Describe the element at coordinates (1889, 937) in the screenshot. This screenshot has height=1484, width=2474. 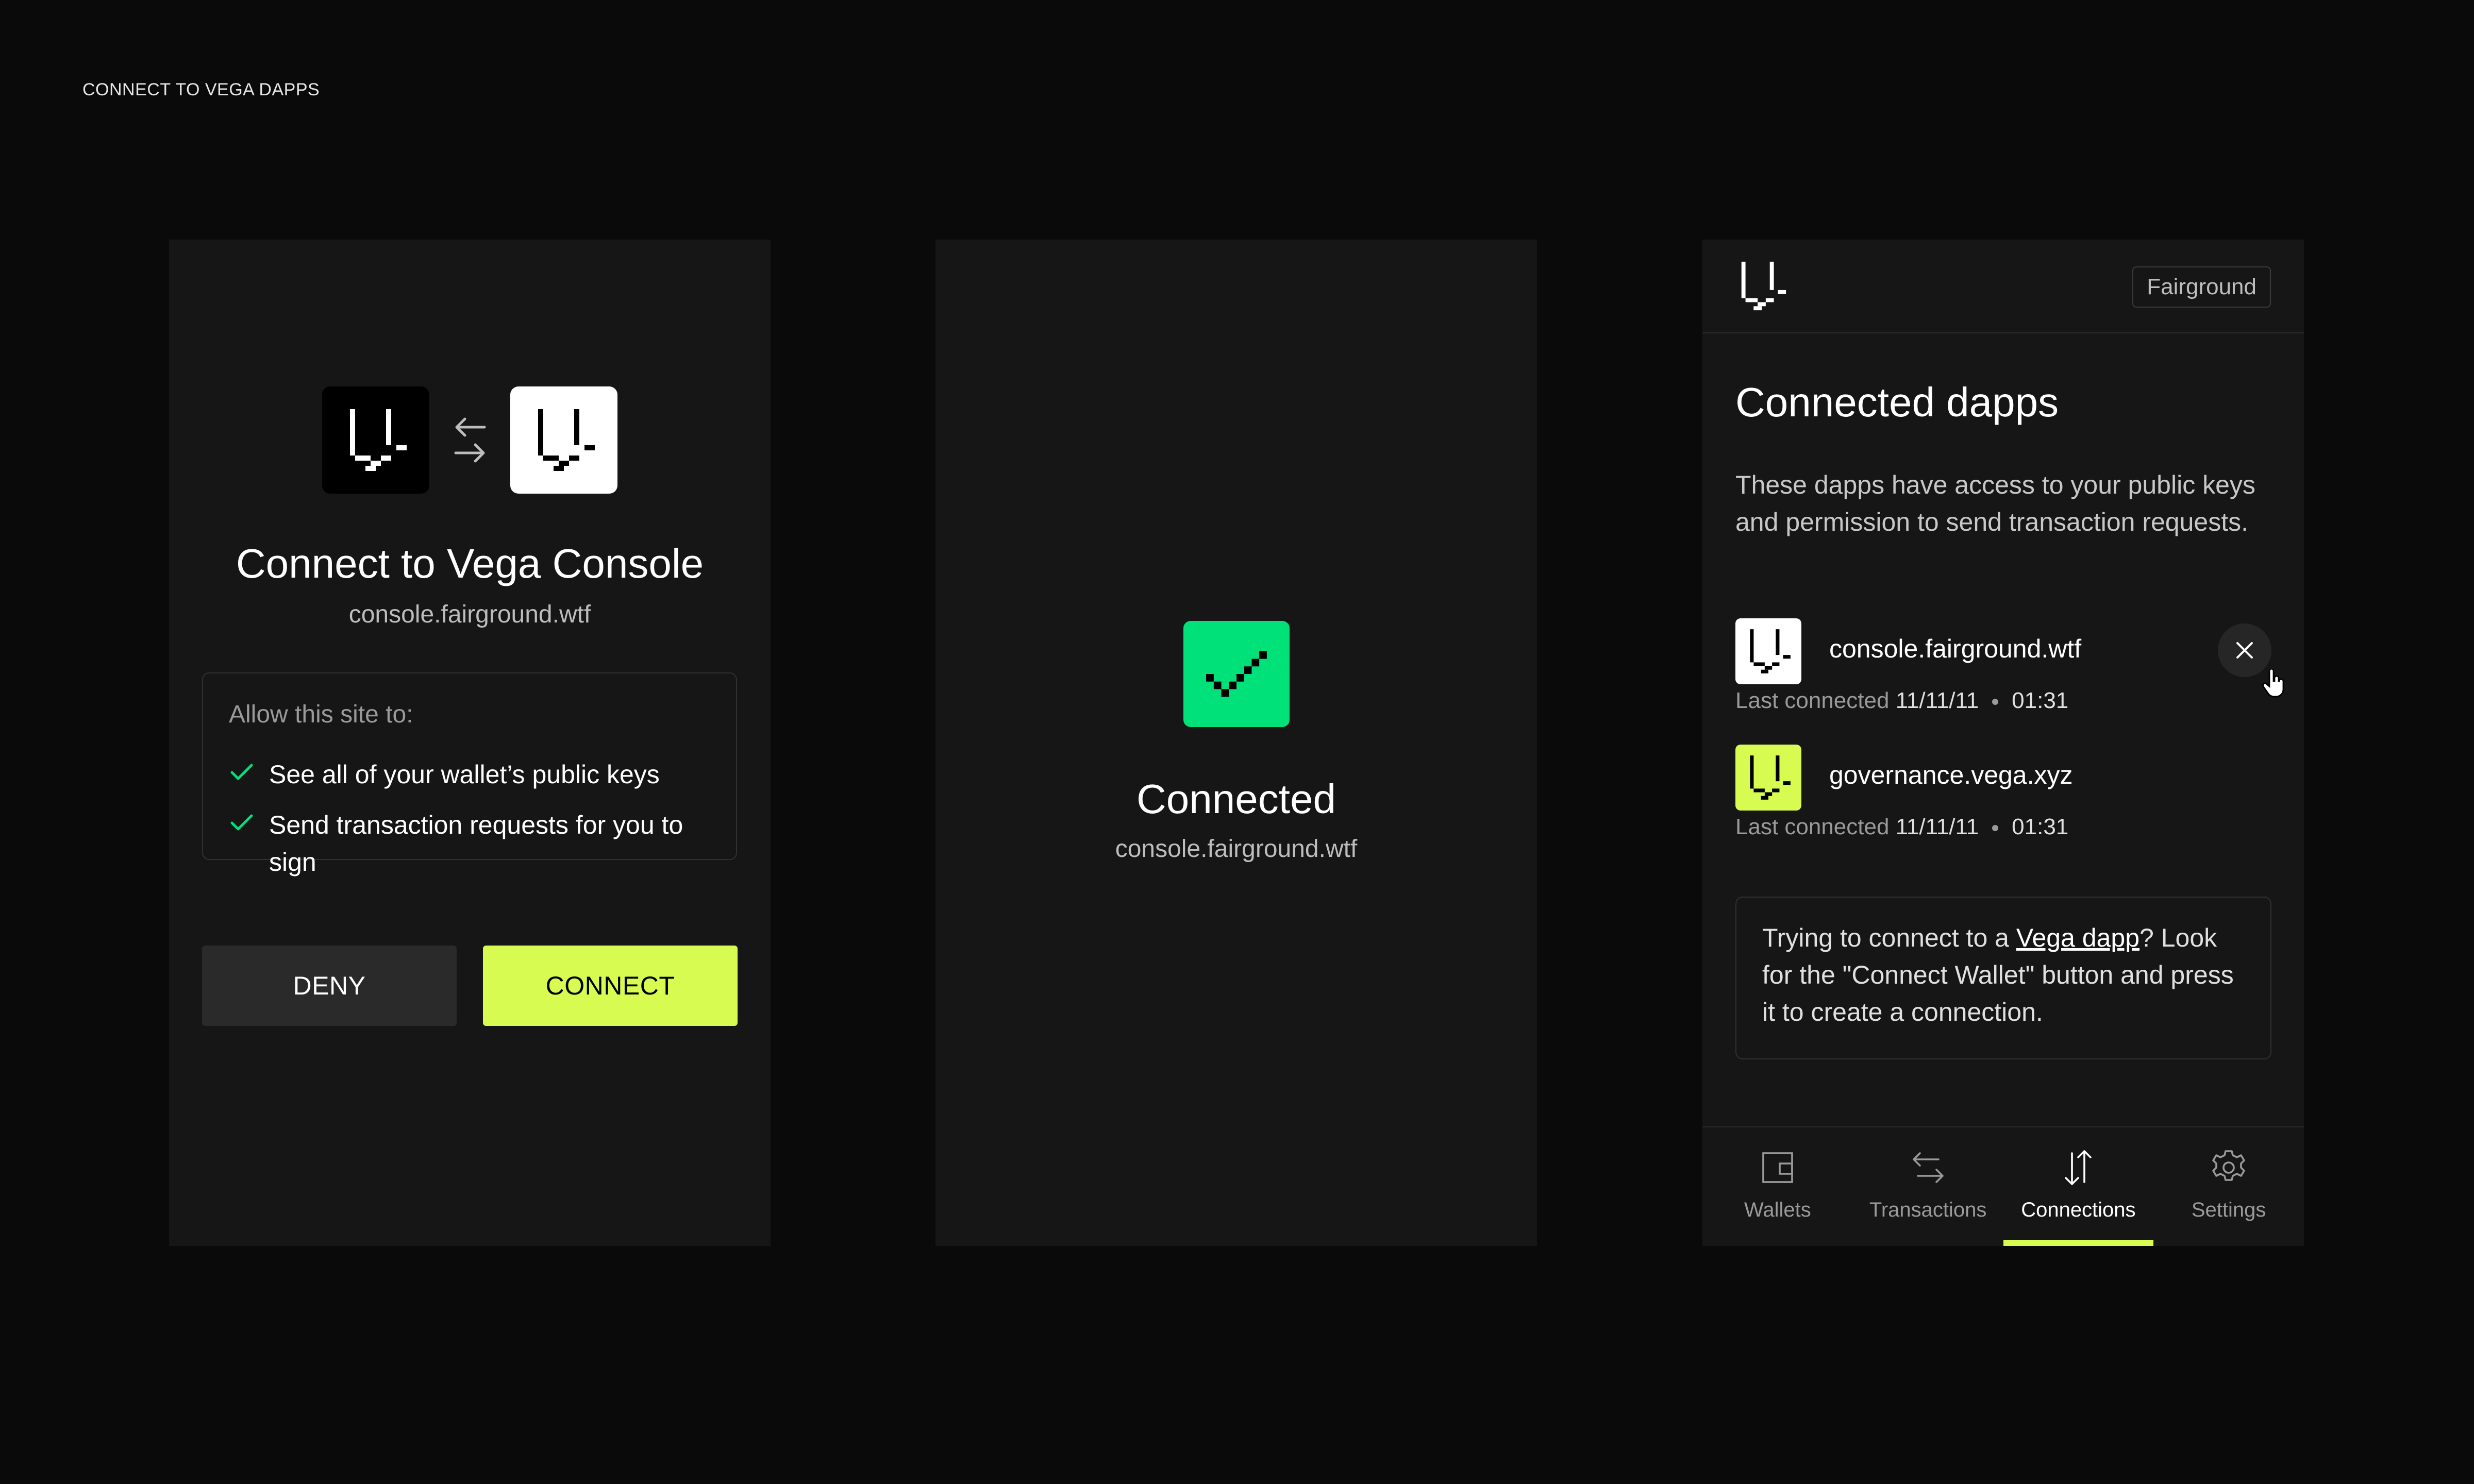
I see `help-text-prefix: Trying to connect to a` at that location.